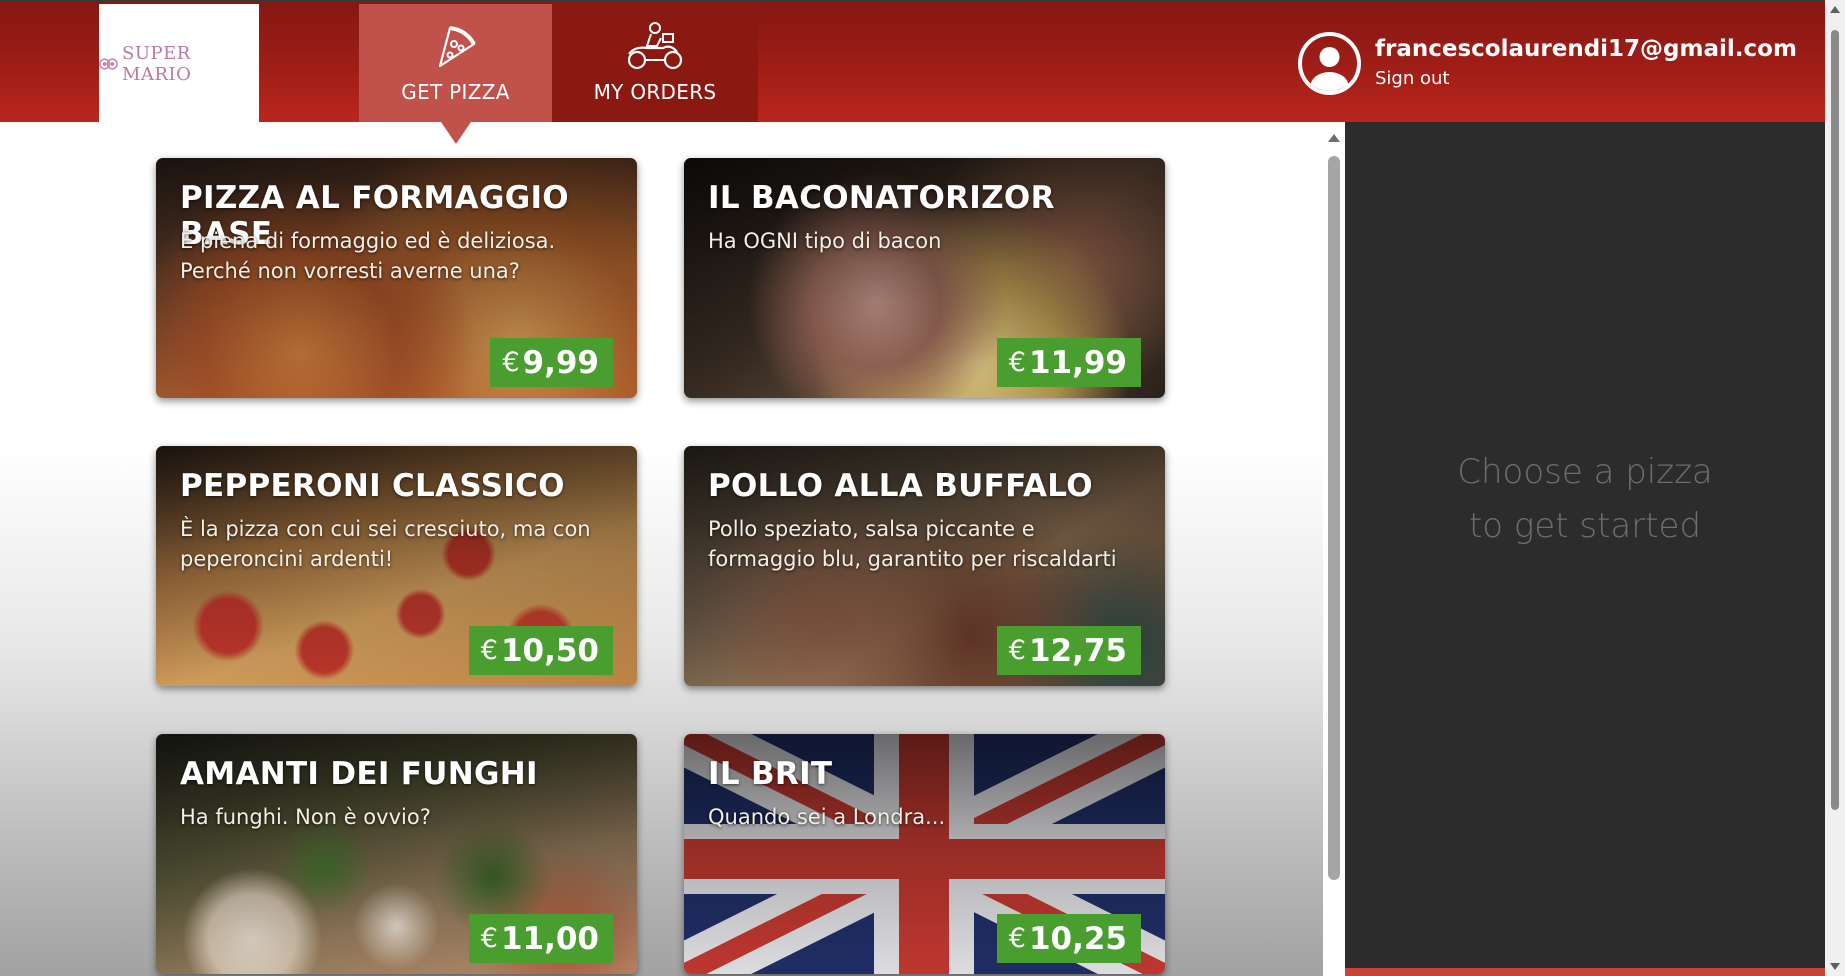 This screenshot has width=1845, height=976. I want to click on price-value: 10,50, so click(549, 650).